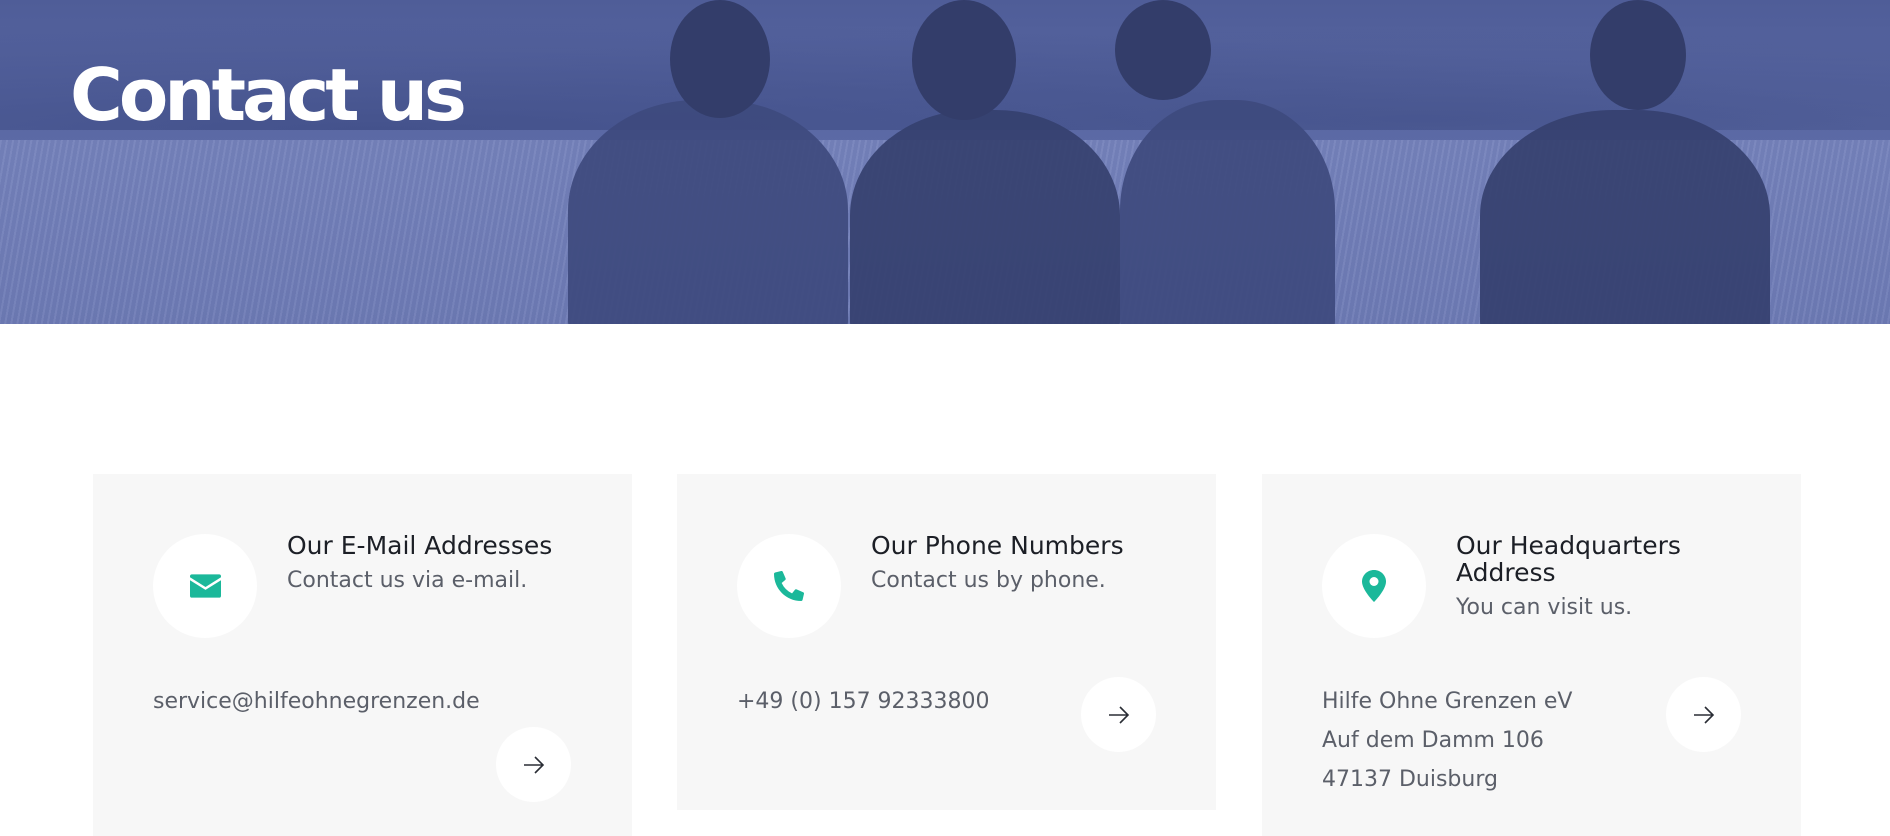  Describe the element at coordinates (1447, 701) in the screenshot. I see `address-line-organization: Hilfe Ohne Grenzen eV` at that location.